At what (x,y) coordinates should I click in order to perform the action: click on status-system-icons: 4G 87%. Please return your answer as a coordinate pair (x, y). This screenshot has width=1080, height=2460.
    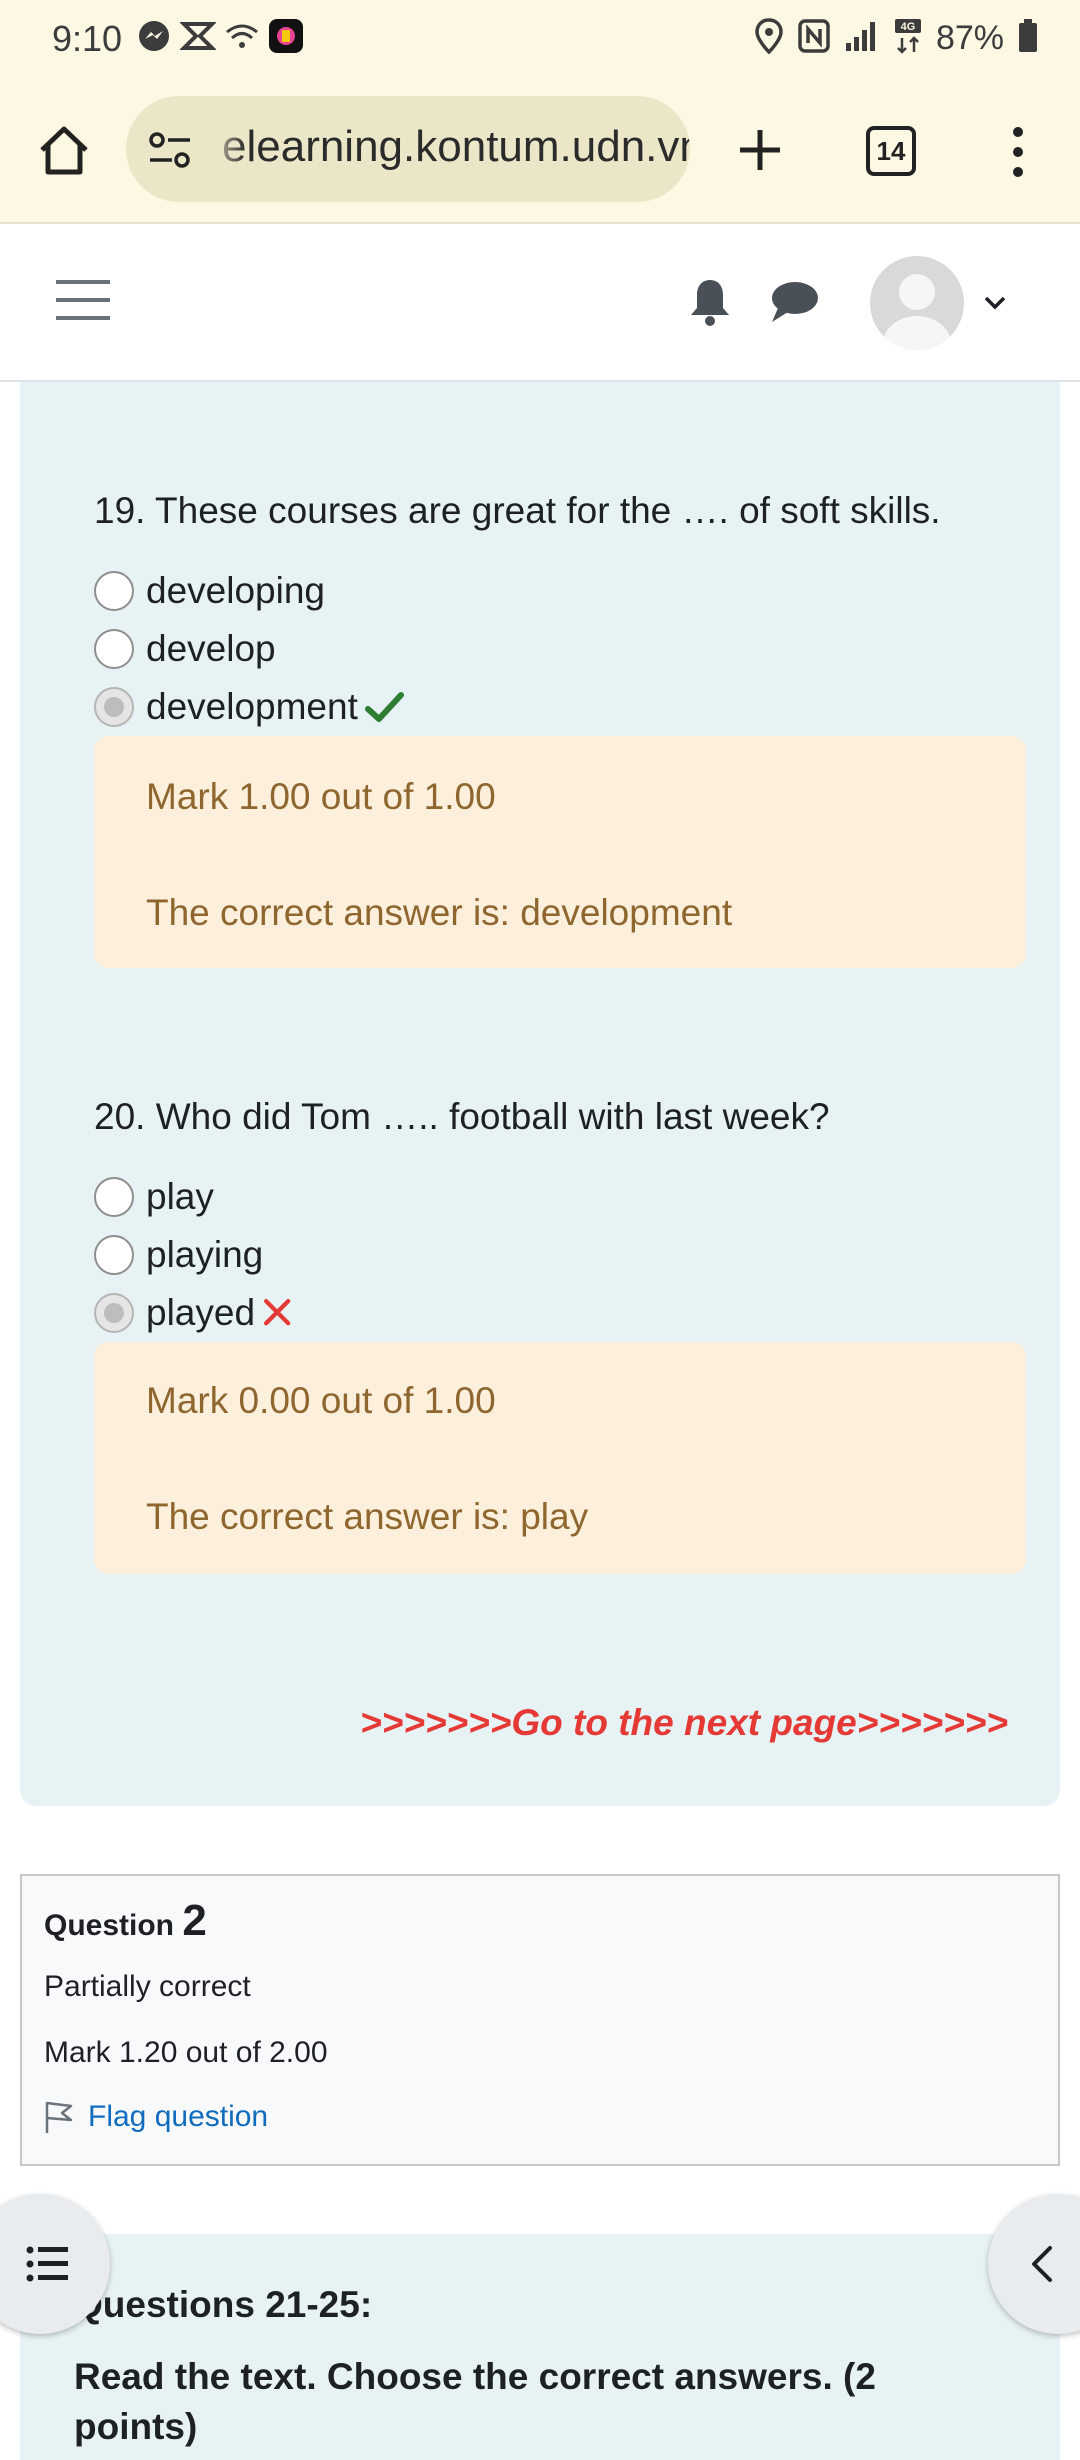
    Looking at the image, I should click on (896, 38).